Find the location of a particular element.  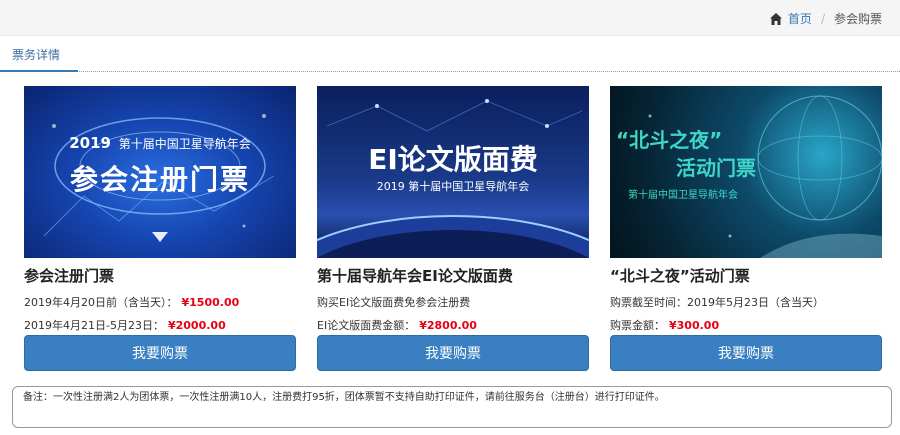

price-label: 2019年4月21日-5月23日： is located at coordinates (94, 325).